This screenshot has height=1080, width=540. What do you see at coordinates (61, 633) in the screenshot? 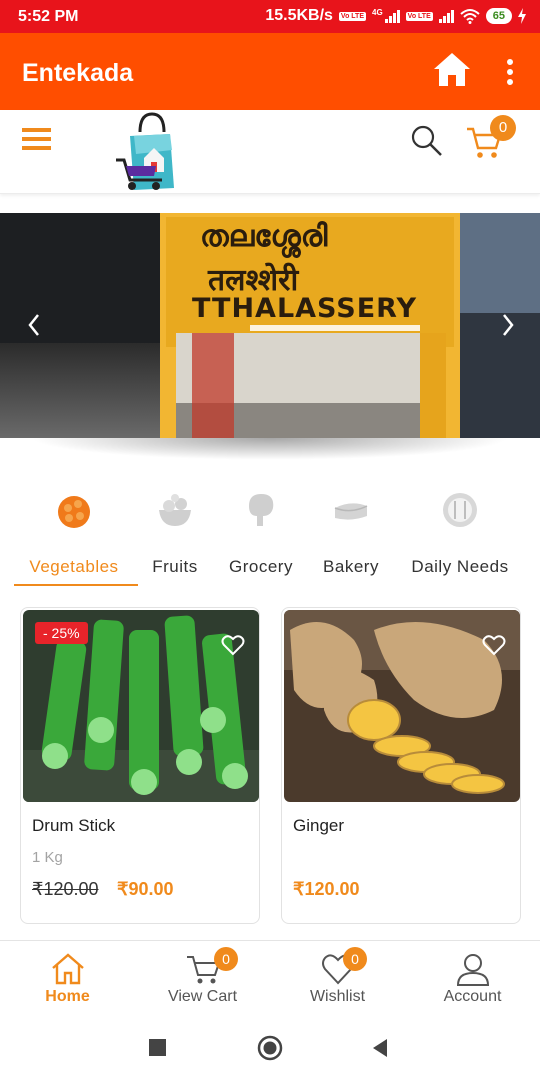
I see `discount-badge: - 25%` at bounding box center [61, 633].